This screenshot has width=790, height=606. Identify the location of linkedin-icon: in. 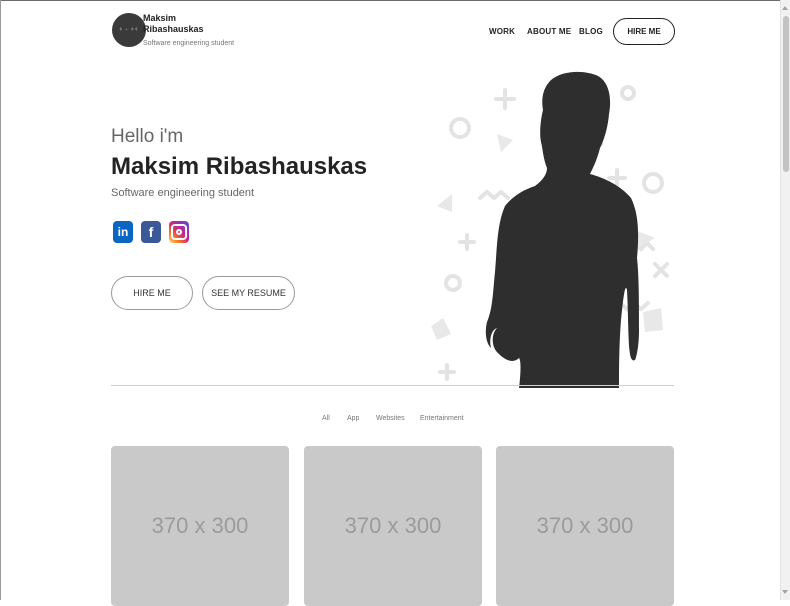
(123, 232).